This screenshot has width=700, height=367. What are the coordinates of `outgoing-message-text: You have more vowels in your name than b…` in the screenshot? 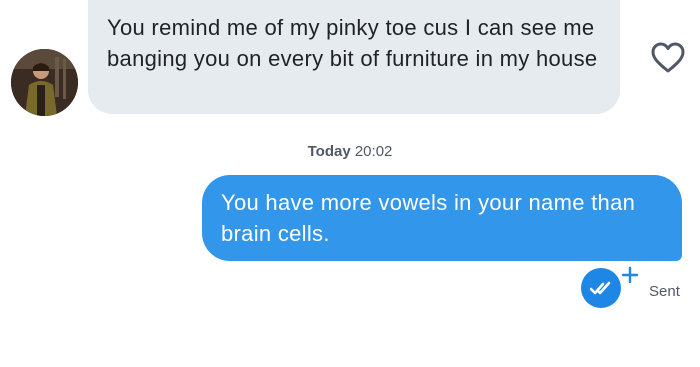 It's located at (428, 218).